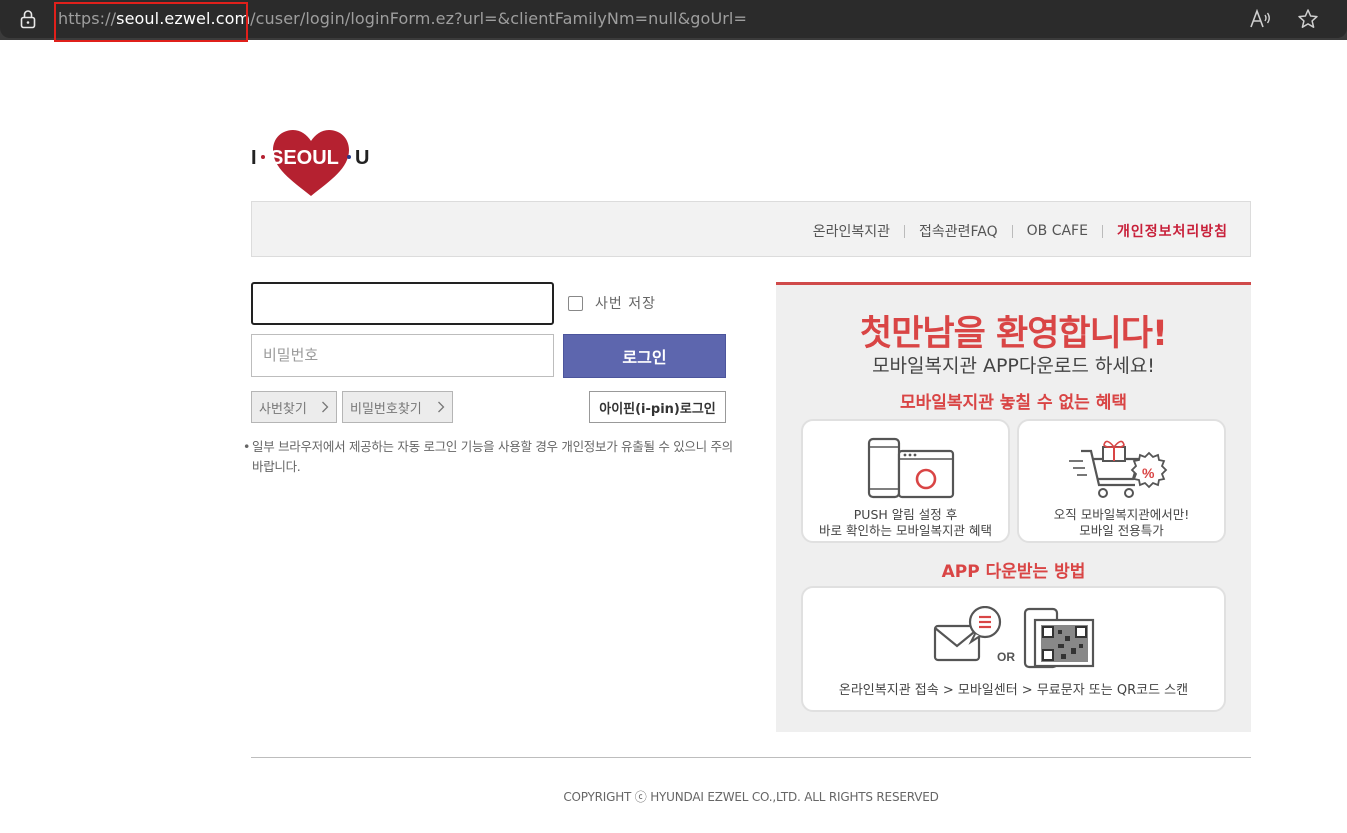 This screenshot has height=833, width=1347. I want to click on nav-privacy-policy-label: 개인정보처리방침, so click(1172, 232).